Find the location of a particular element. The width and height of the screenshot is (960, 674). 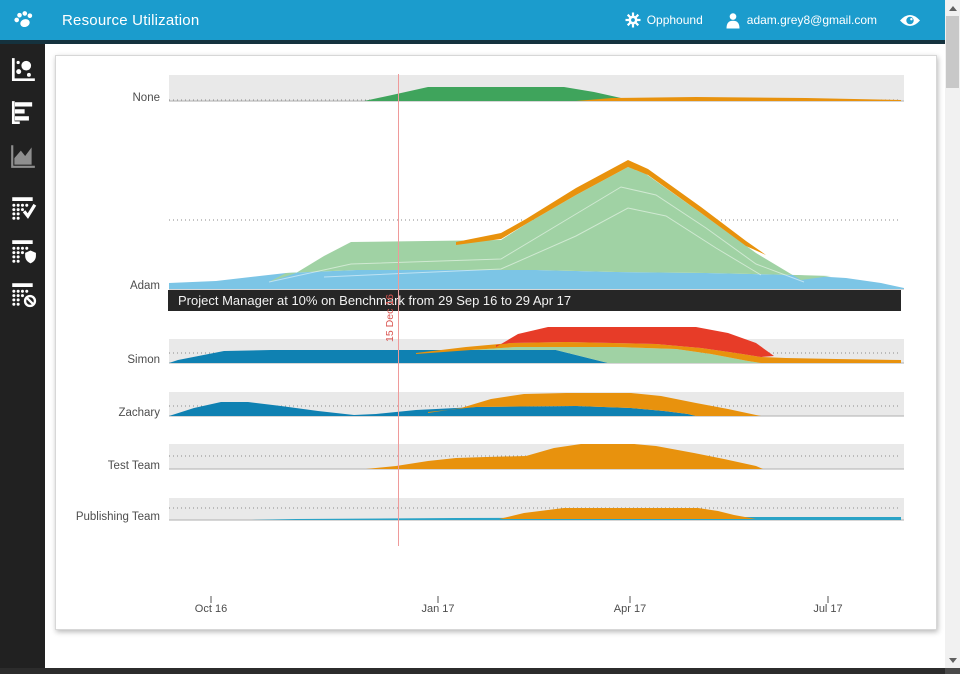

user-menu: adam.grey8@gmail.com is located at coordinates (801, 20).